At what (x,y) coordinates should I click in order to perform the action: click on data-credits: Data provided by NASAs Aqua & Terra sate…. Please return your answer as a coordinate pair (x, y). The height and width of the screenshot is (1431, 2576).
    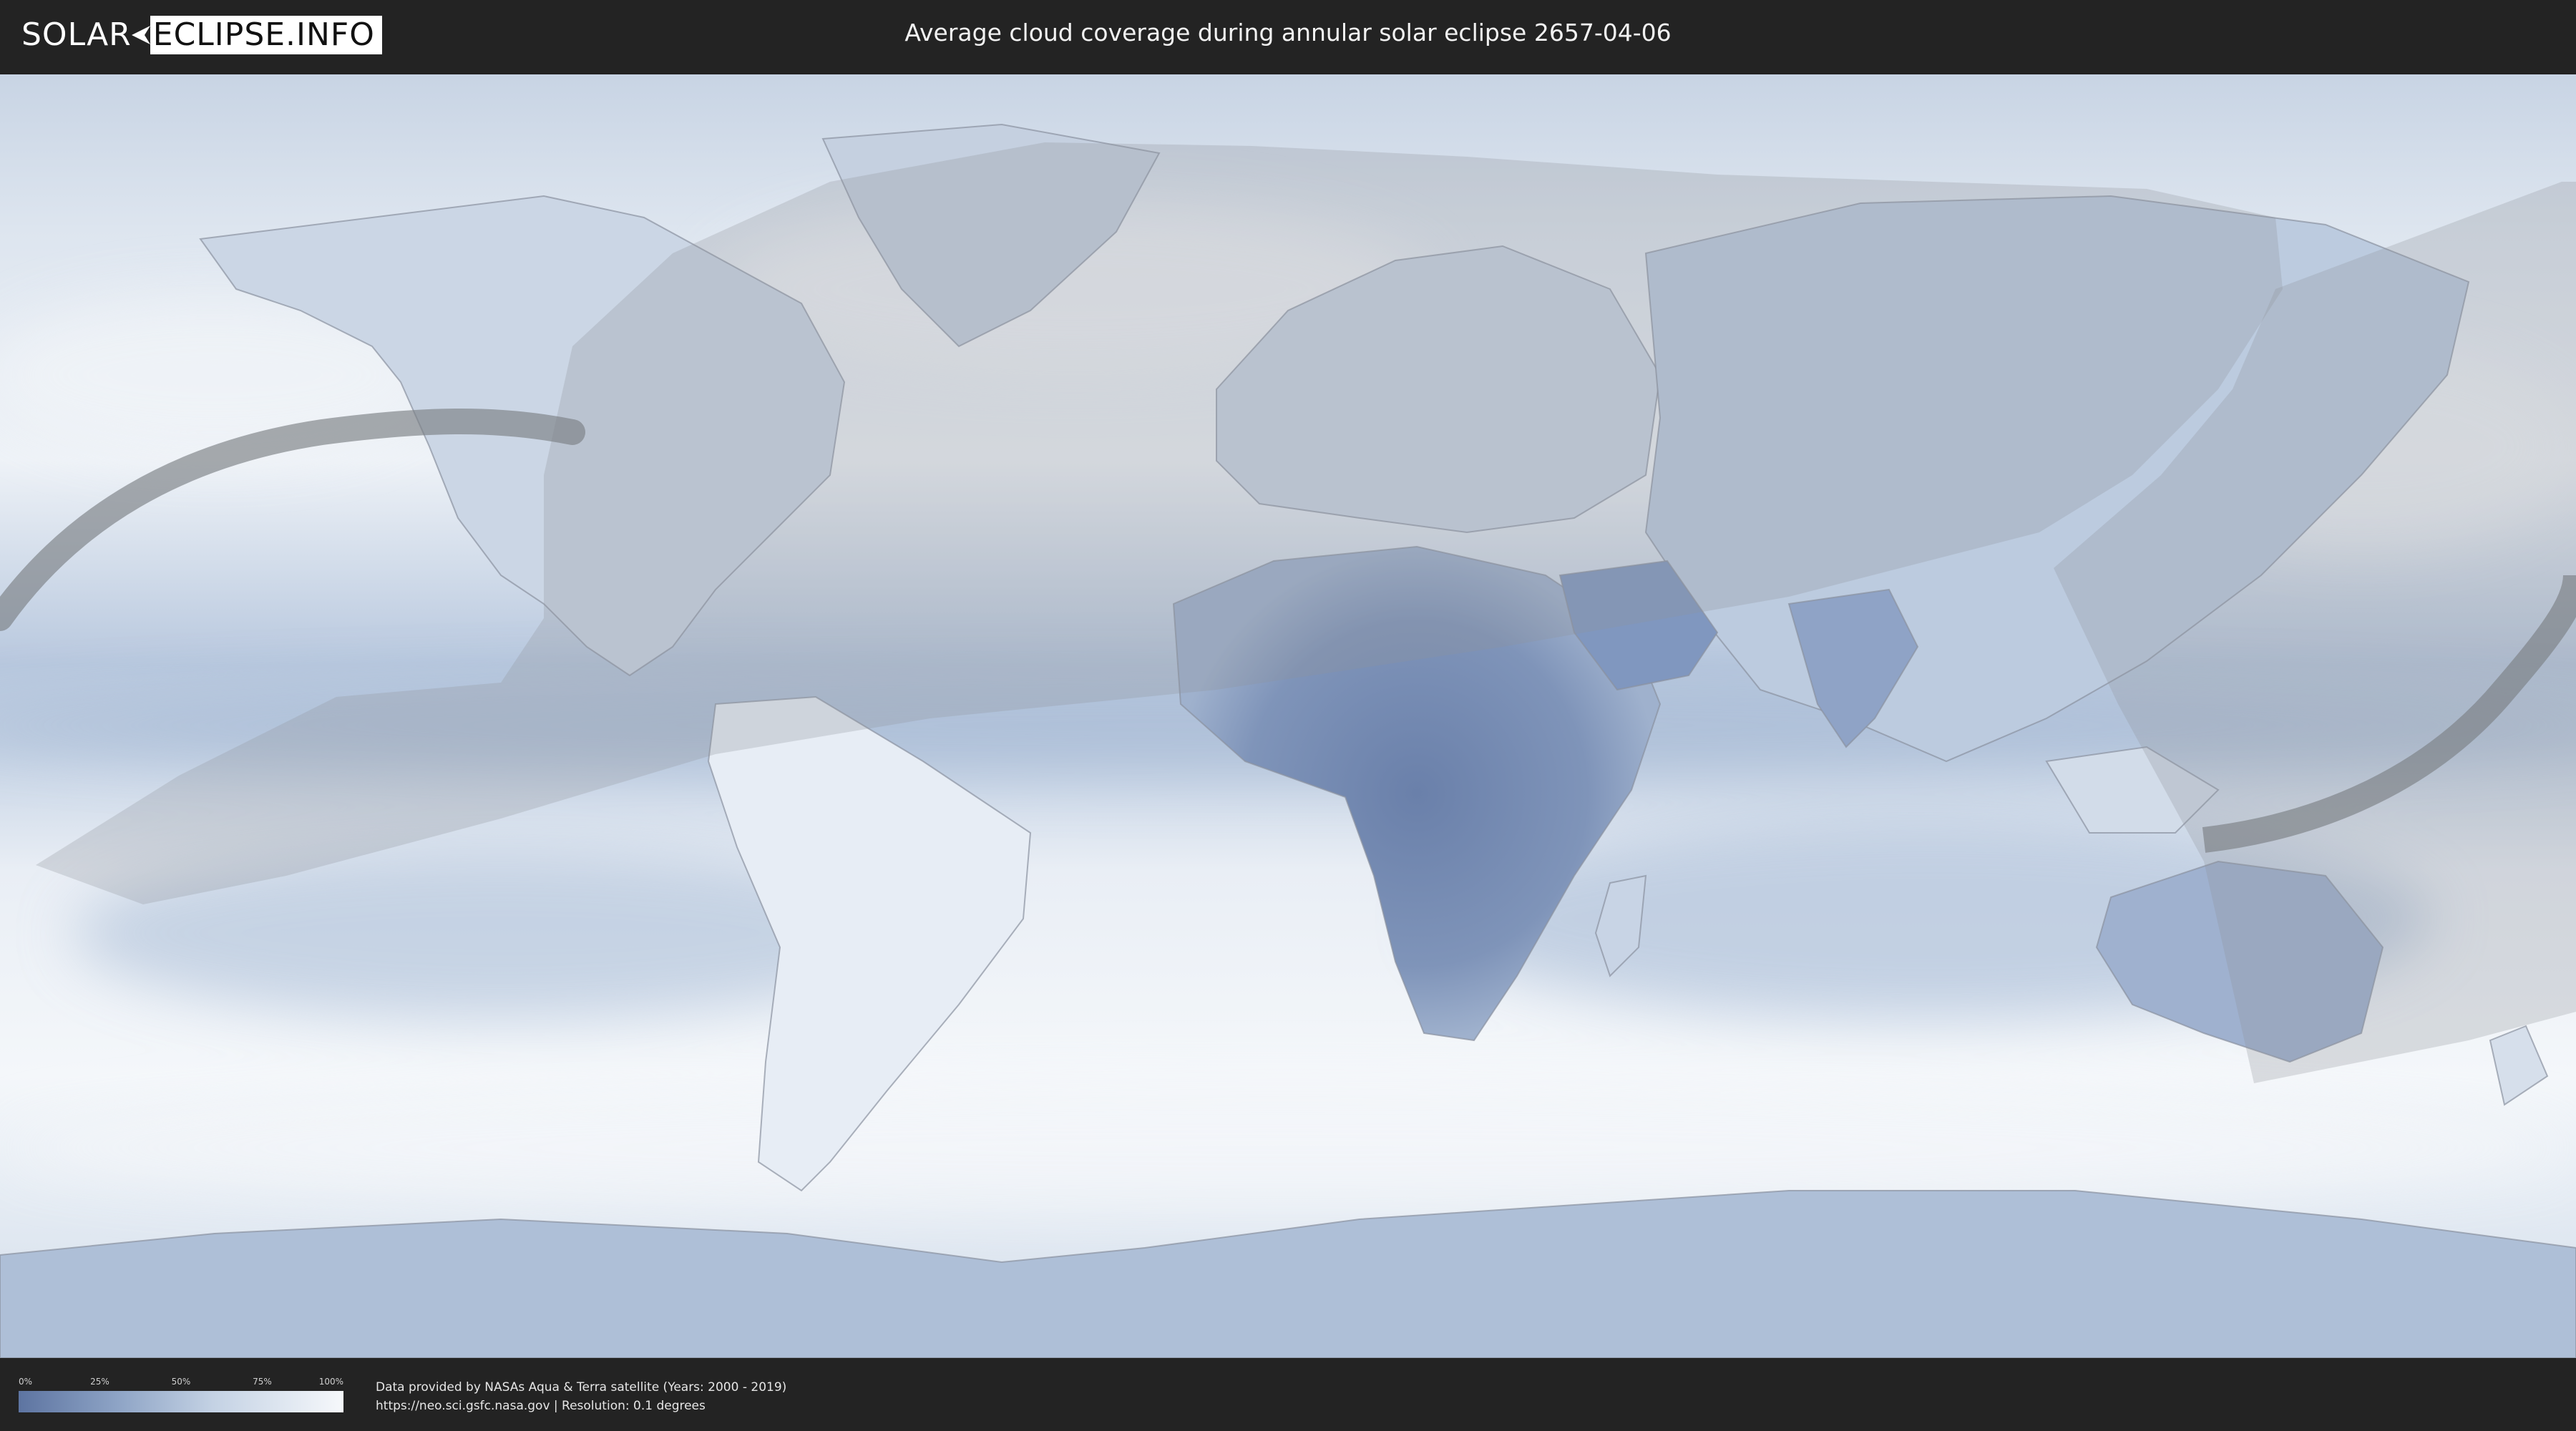
    Looking at the image, I should click on (581, 1396).